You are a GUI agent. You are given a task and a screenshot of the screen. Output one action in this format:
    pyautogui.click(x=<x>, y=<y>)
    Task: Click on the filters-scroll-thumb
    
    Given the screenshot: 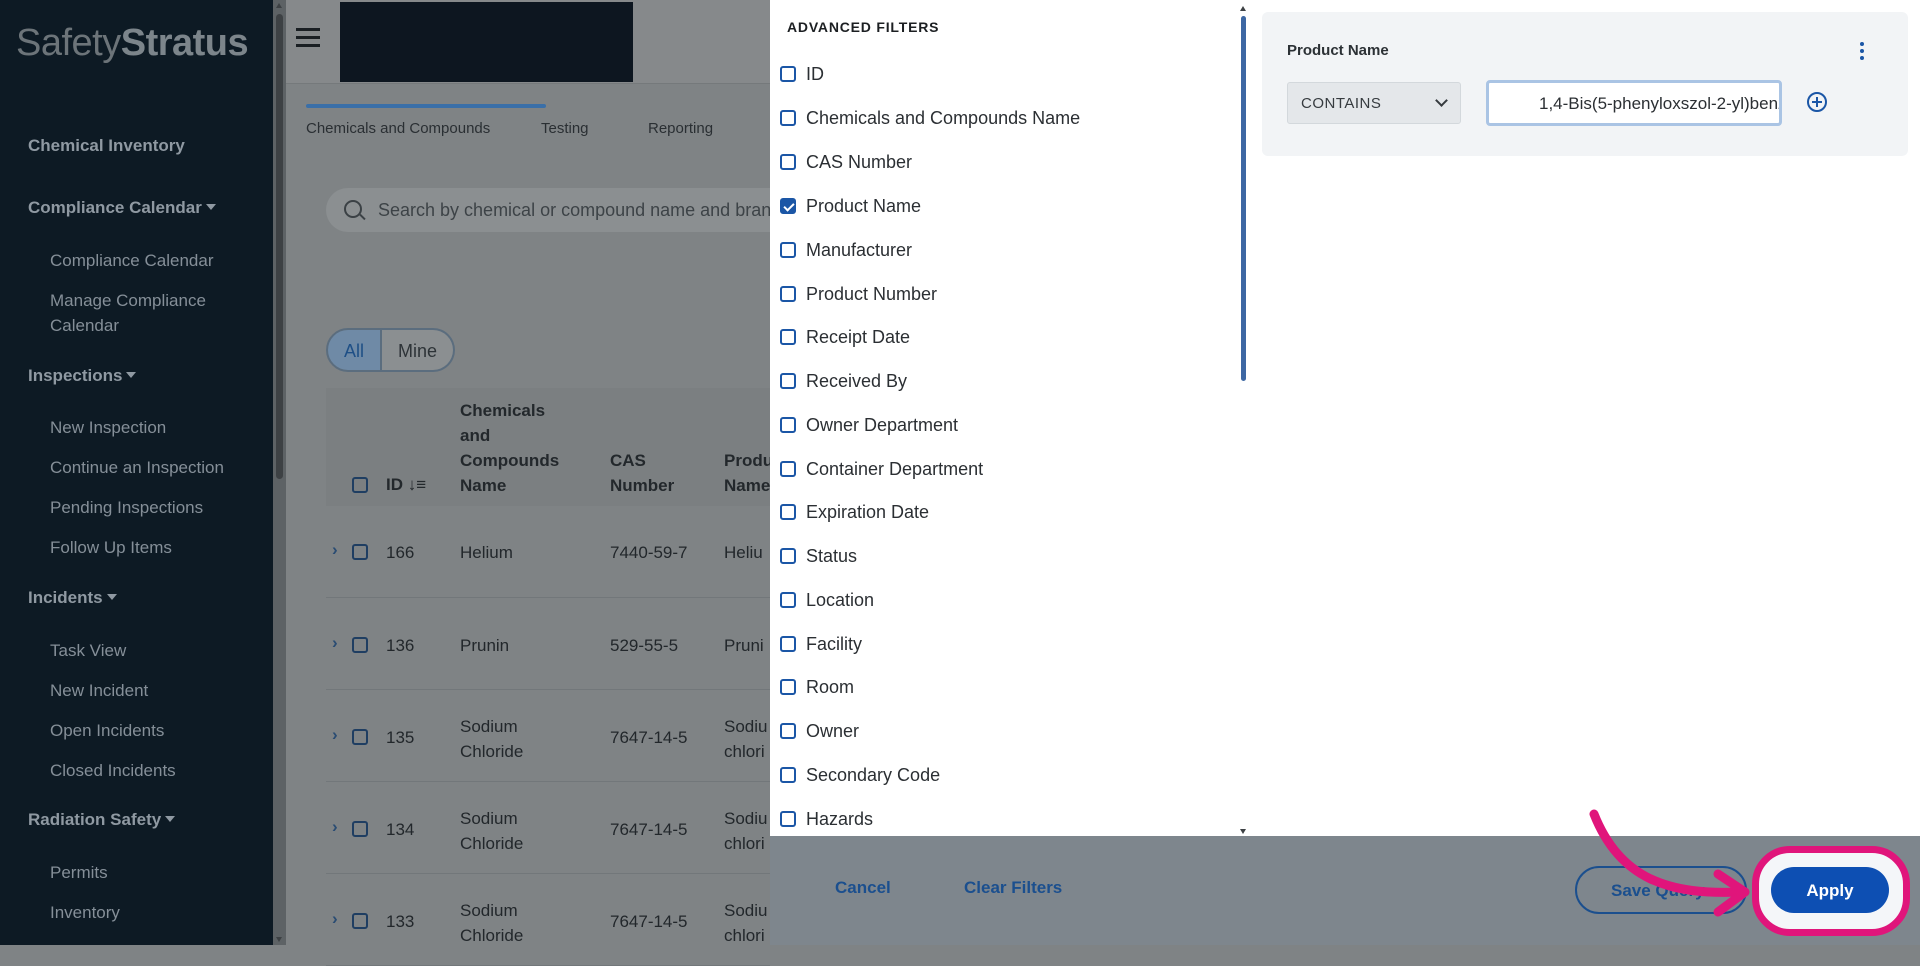 What is the action you would take?
    pyautogui.click(x=1243, y=198)
    